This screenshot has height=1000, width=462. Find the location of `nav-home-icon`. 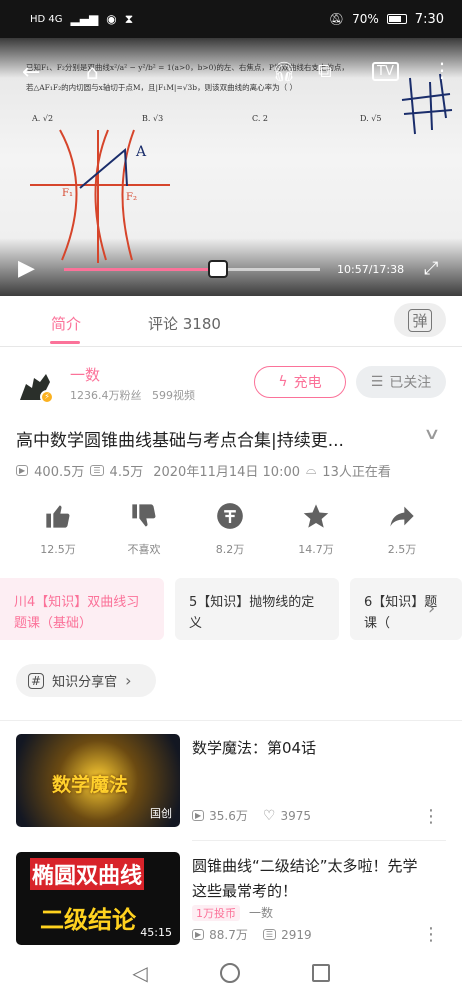

nav-home-icon is located at coordinates (229, 973).